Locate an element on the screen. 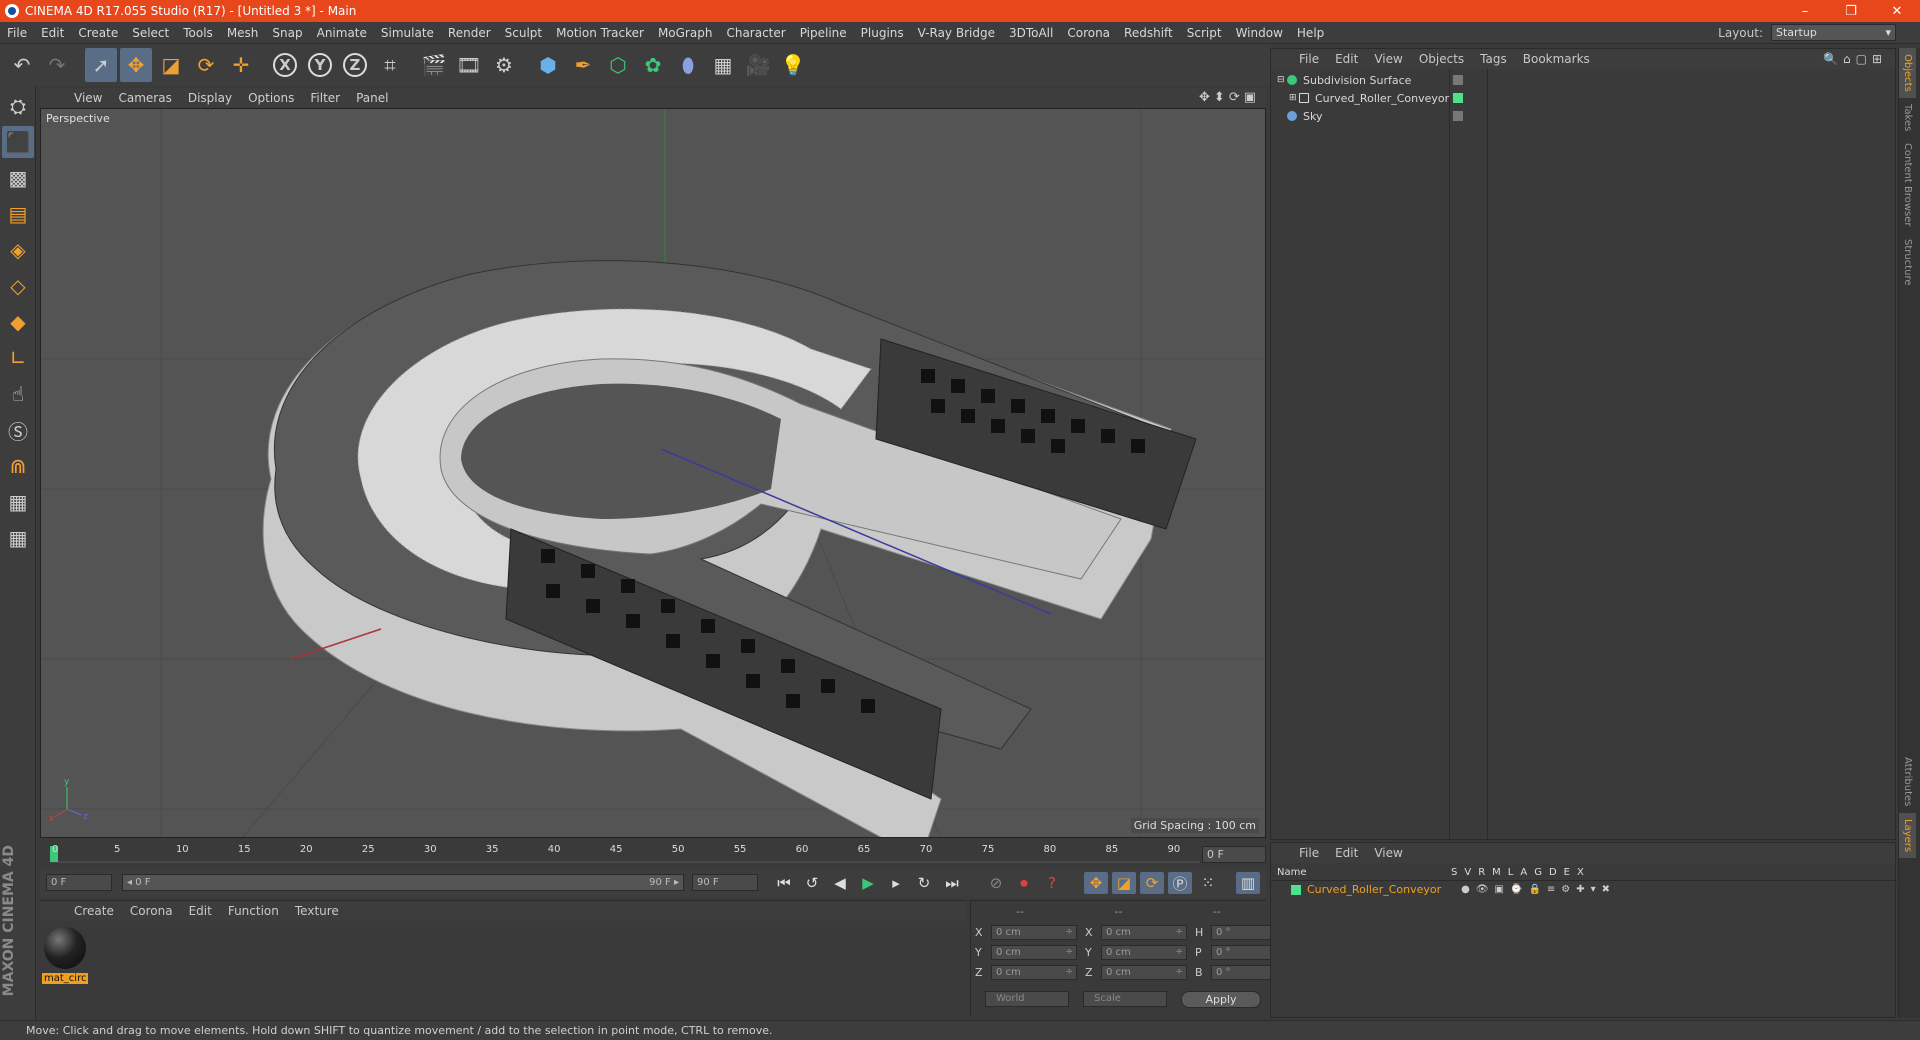  col-locked: L is located at coordinates (1511, 872).